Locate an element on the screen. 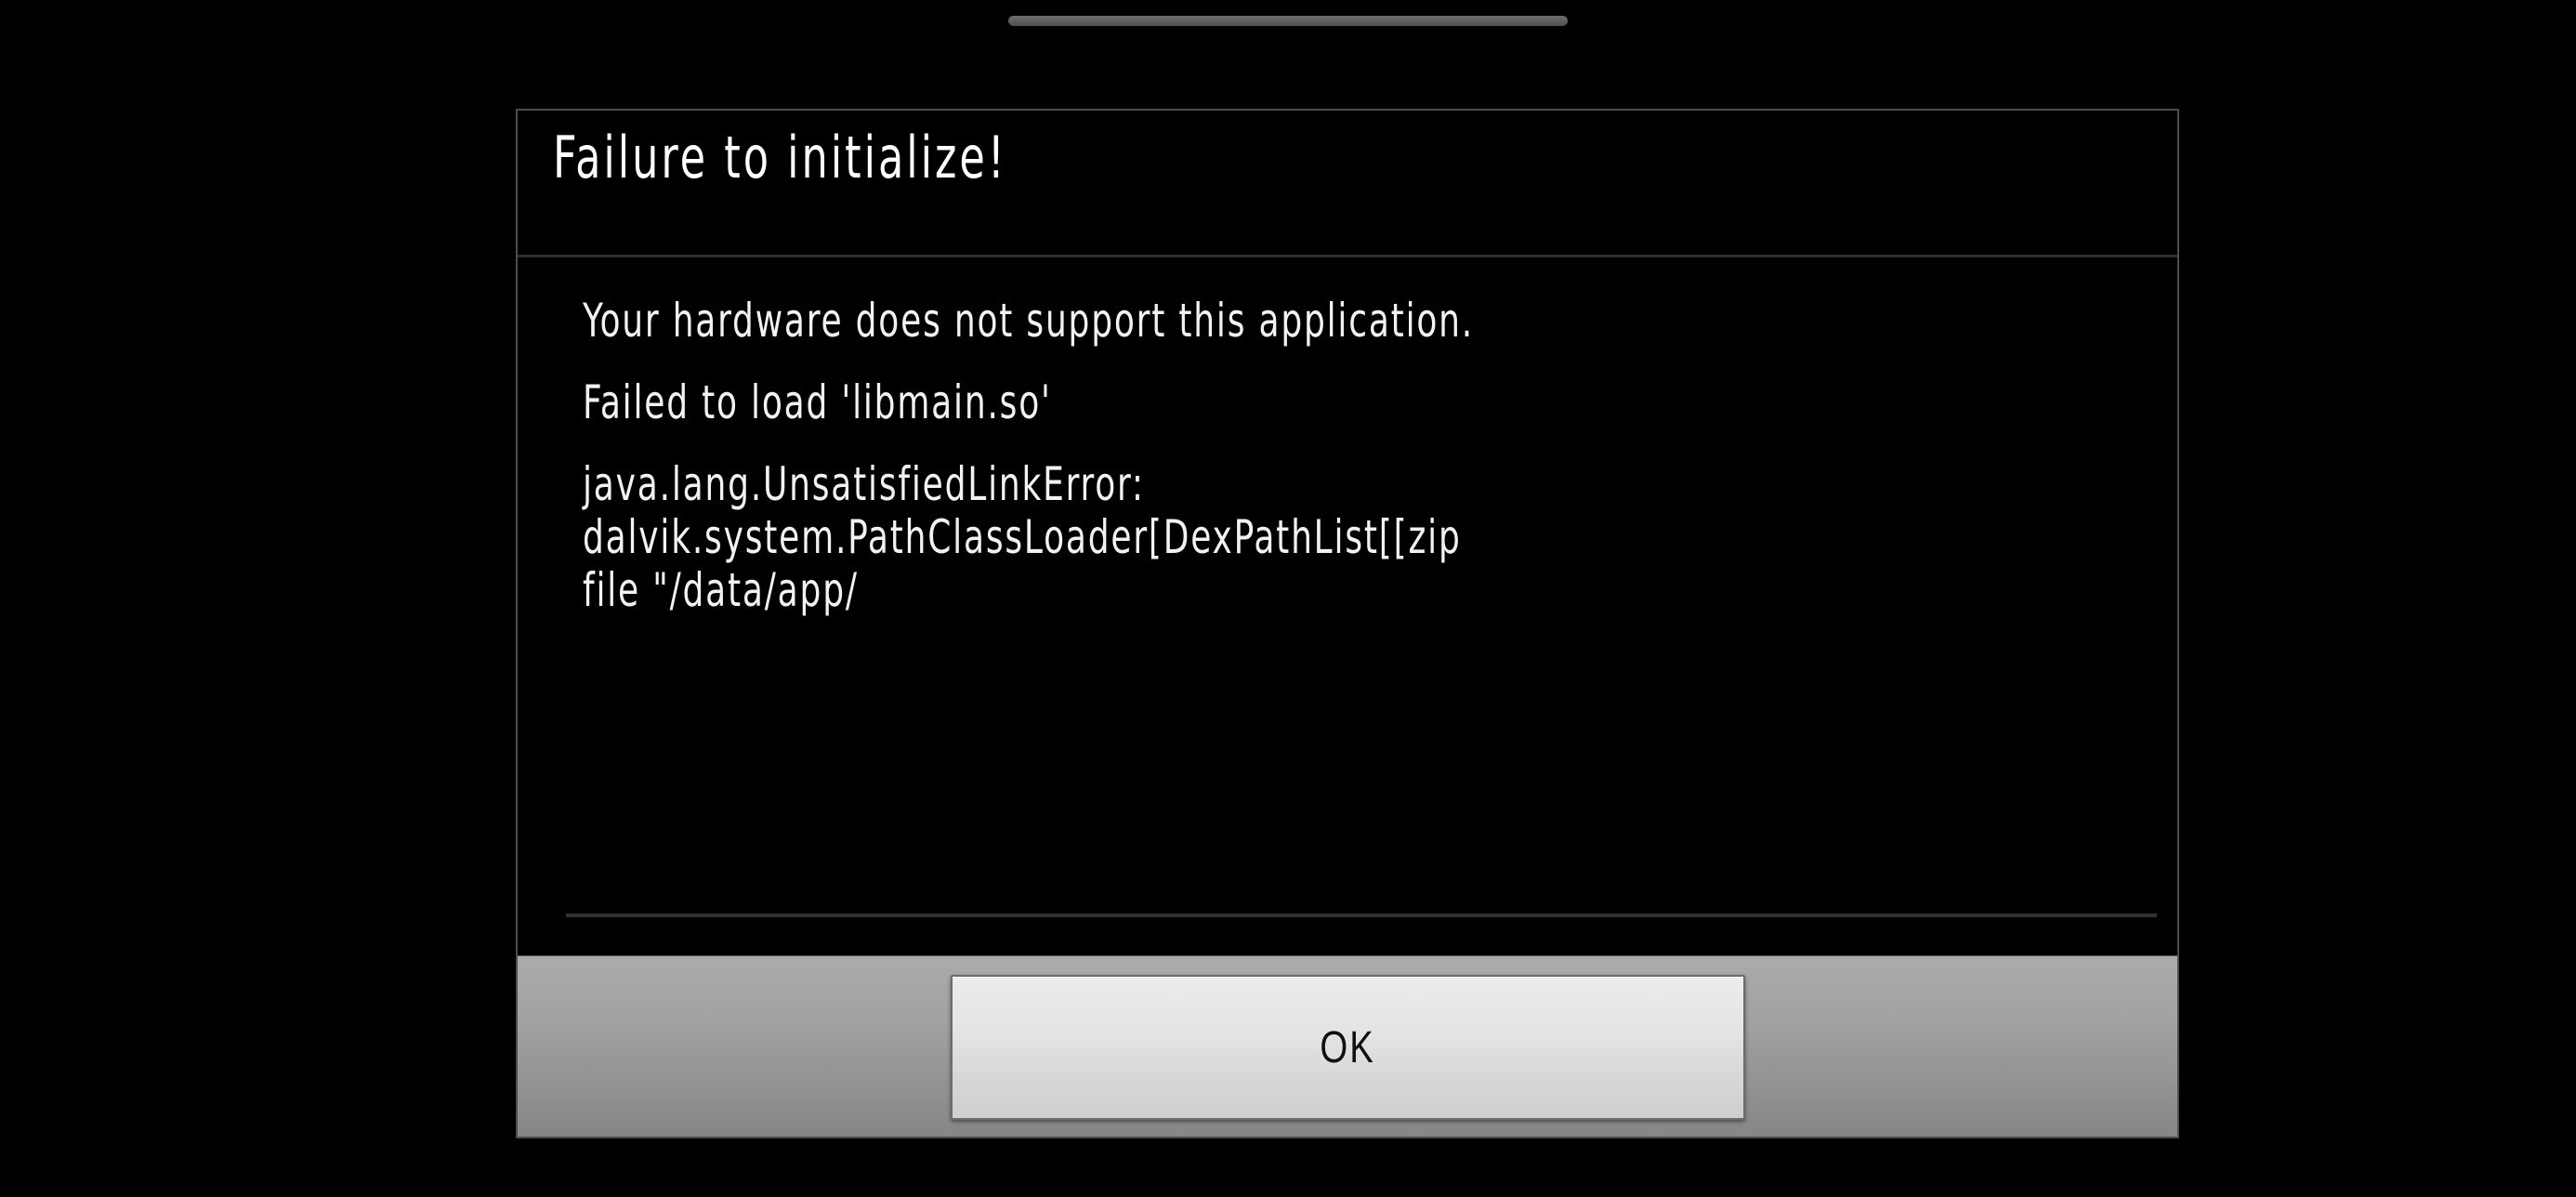 The width and height of the screenshot is (2576, 1197). dialog-button-bar: OK is located at coordinates (1347, 1046).